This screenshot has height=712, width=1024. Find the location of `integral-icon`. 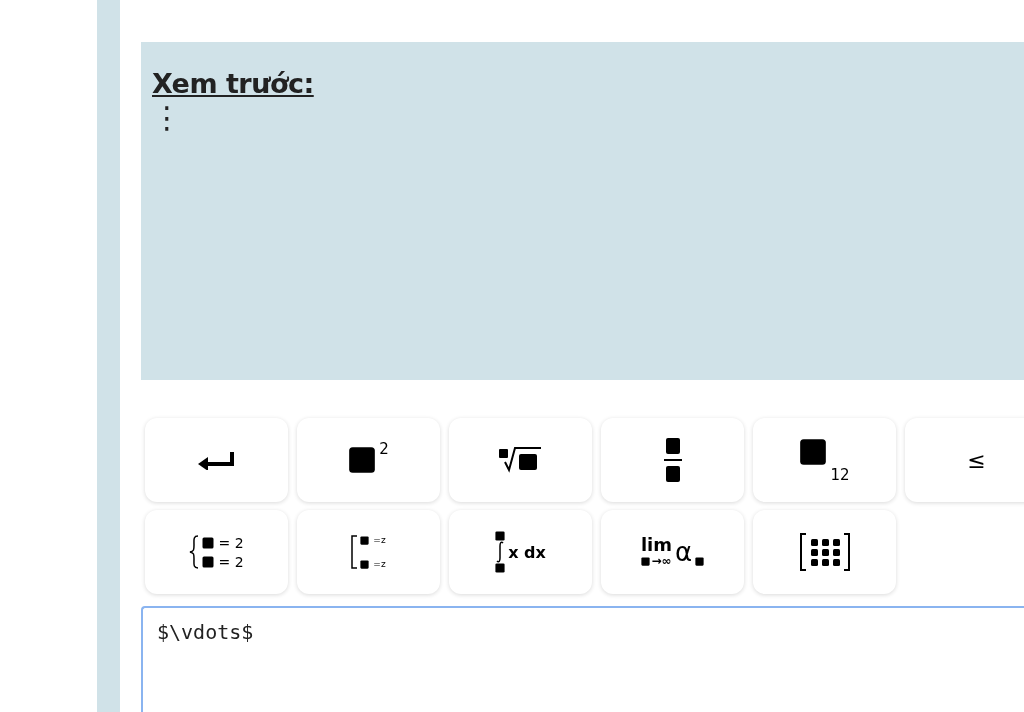

integral-icon is located at coordinates (500, 552).